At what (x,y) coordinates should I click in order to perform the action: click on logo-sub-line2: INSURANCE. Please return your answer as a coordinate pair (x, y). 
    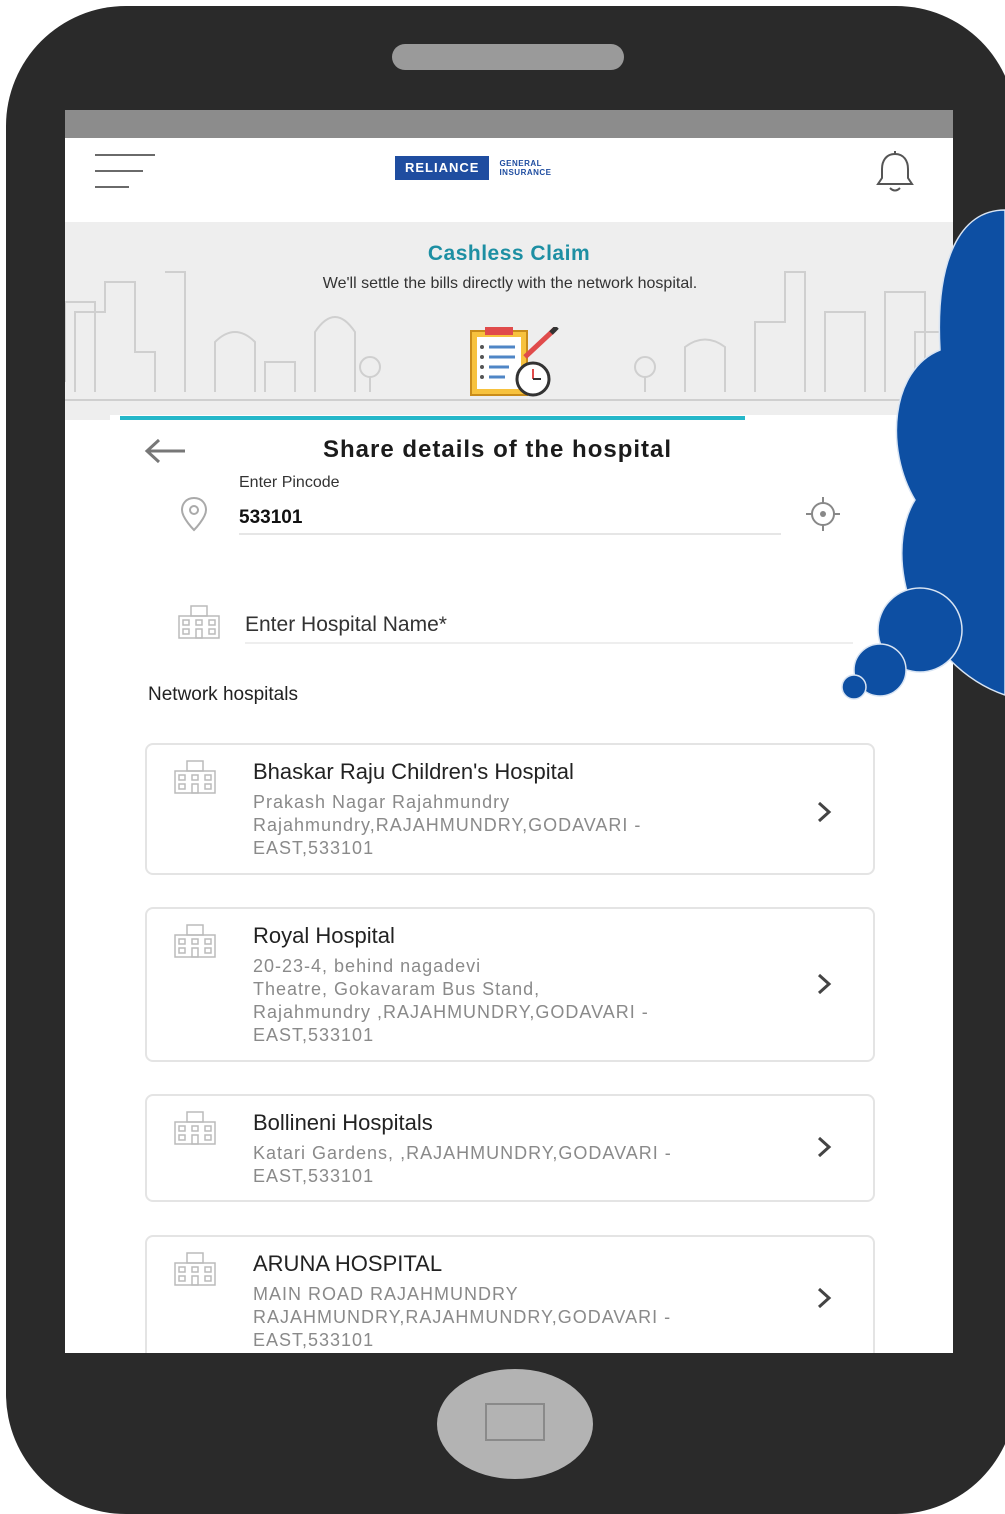
    Looking at the image, I should click on (525, 172).